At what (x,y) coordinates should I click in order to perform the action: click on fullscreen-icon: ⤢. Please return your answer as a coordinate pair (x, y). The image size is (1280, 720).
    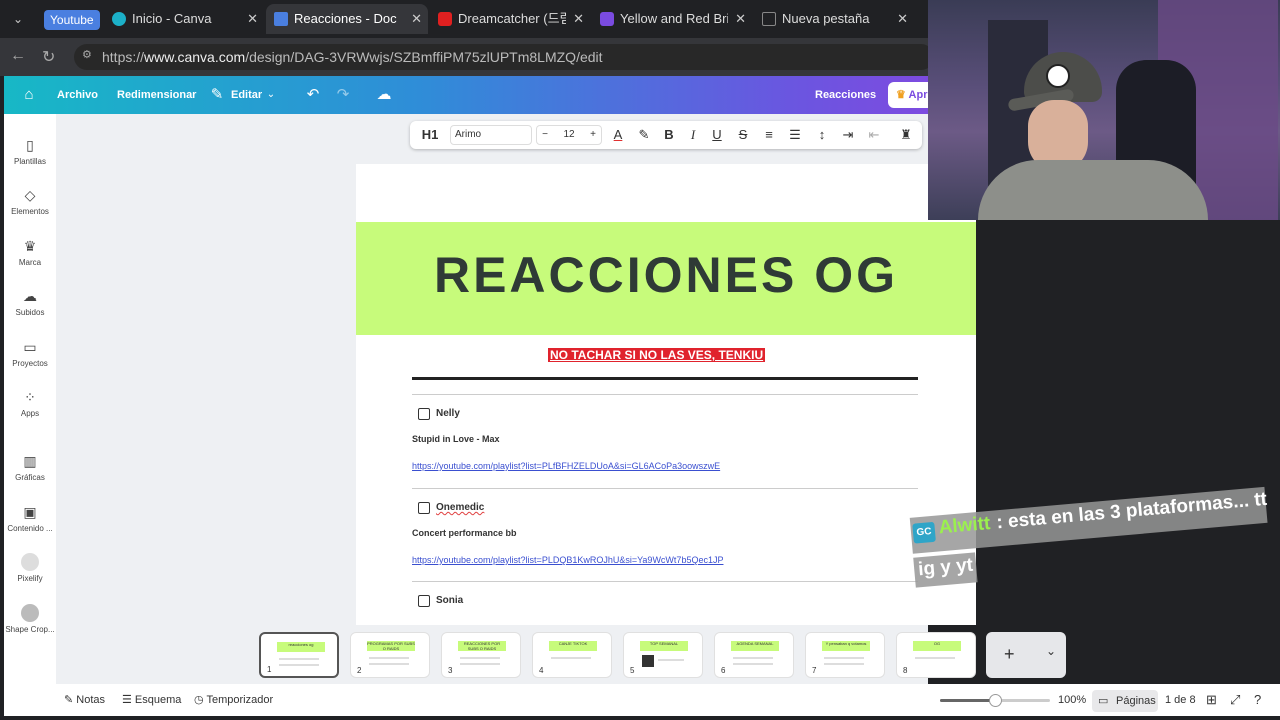
    Looking at the image, I should click on (1235, 700).